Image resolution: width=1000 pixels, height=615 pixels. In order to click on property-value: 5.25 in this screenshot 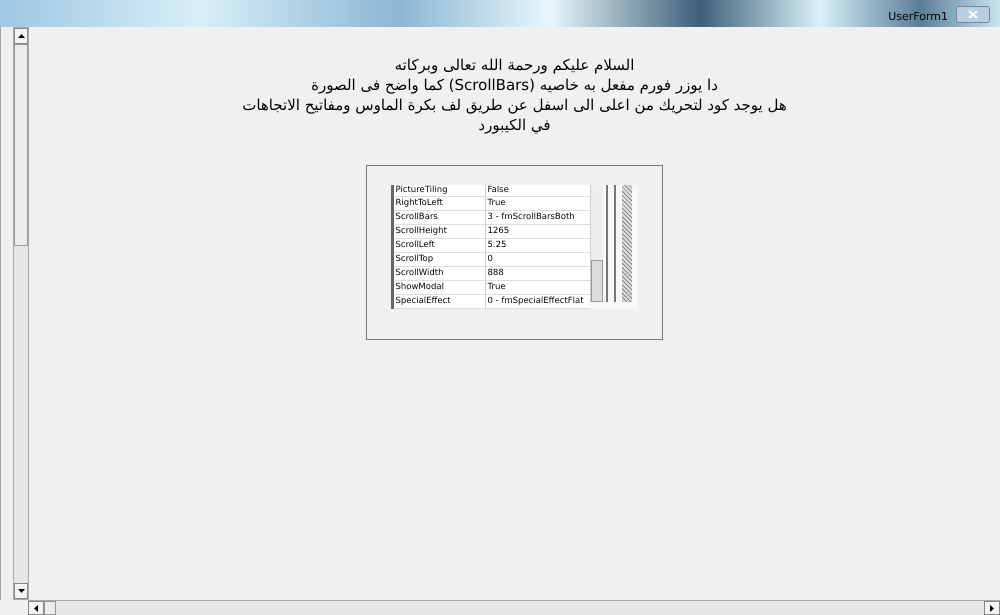, I will do `click(496, 245)`.